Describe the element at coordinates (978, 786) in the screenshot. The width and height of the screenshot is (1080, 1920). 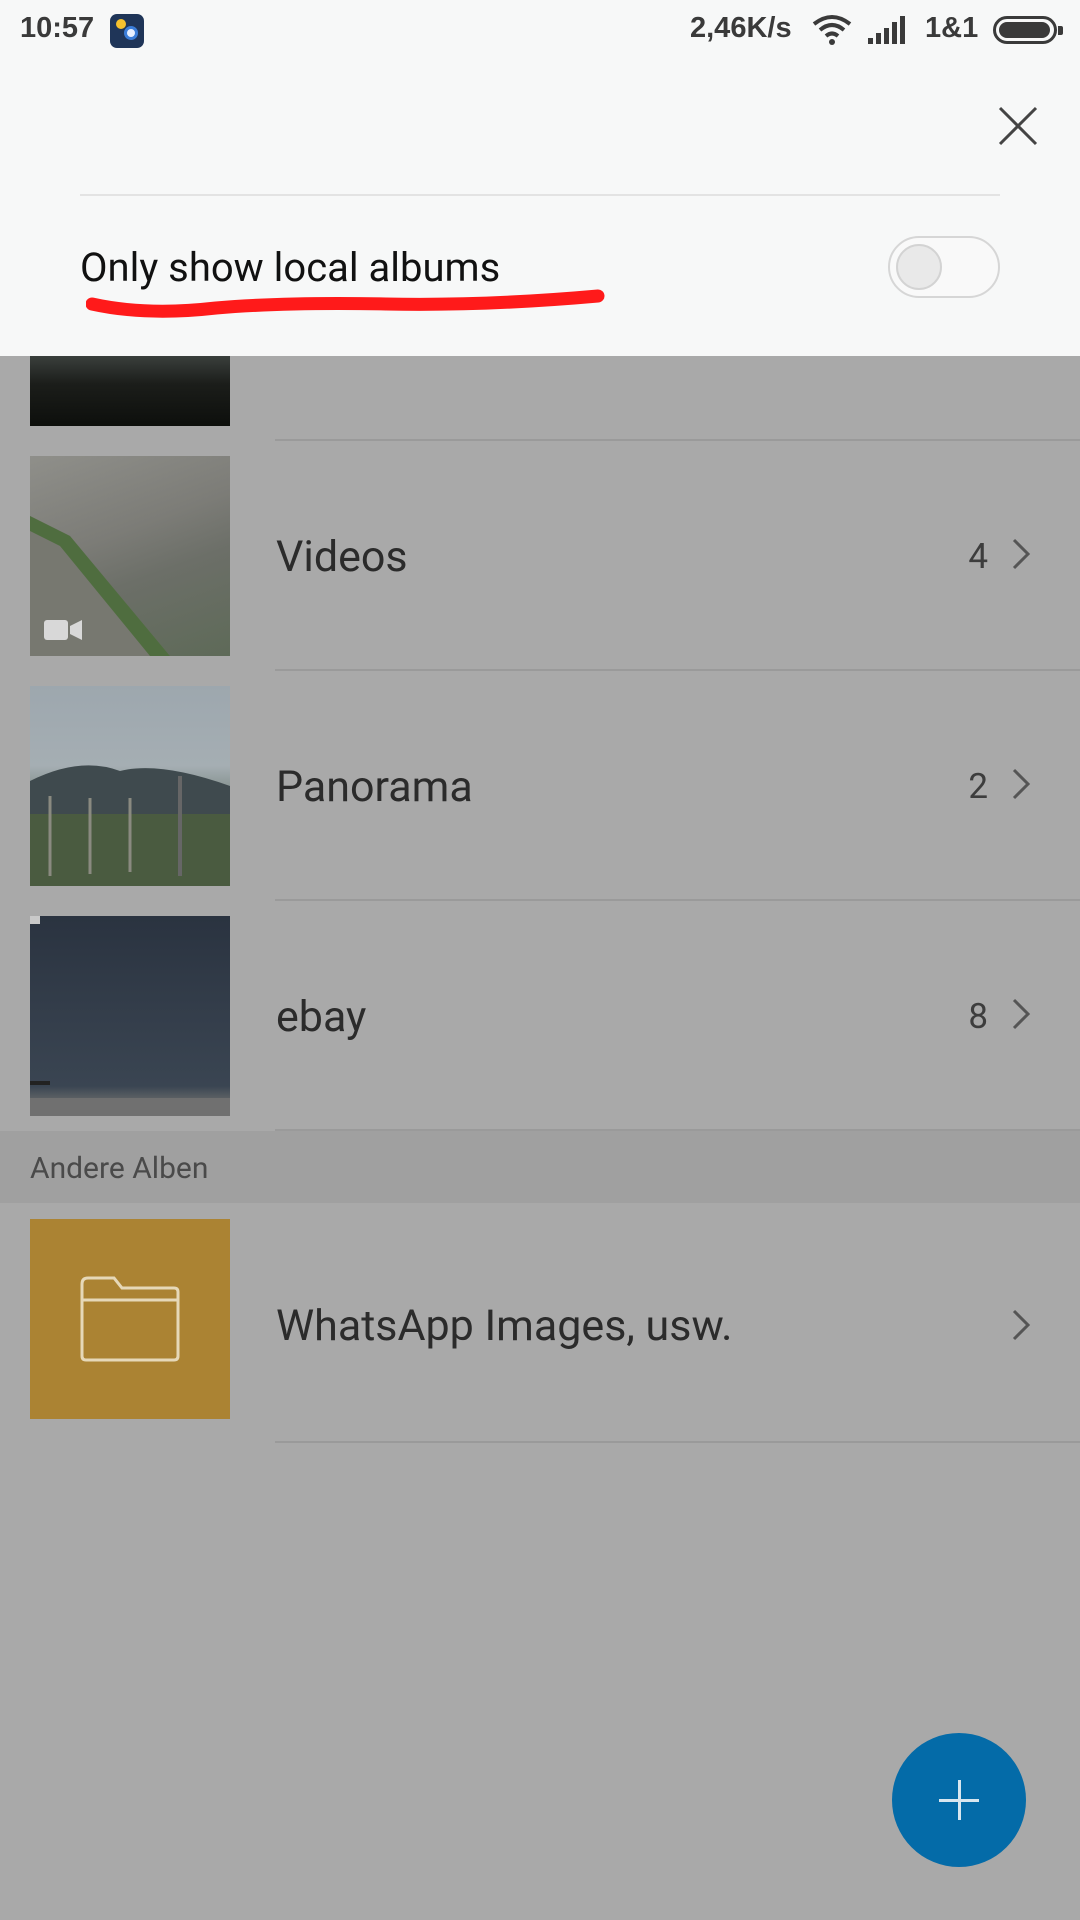
I see `album-count: 2` at that location.